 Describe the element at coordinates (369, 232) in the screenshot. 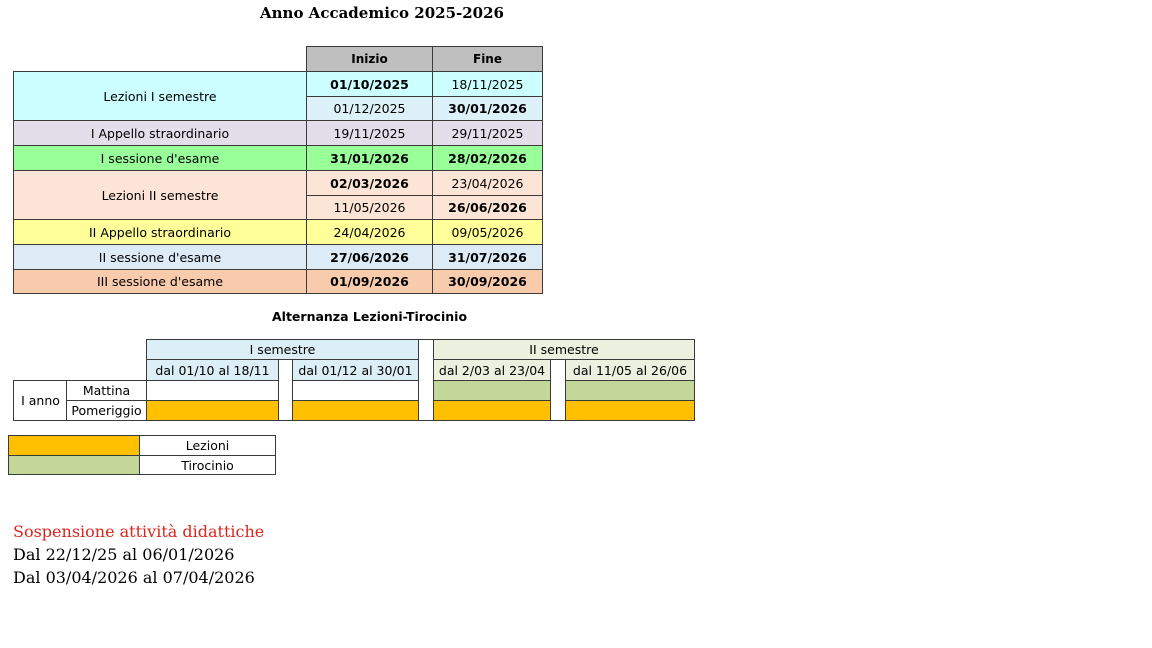

I see `row-start: 24/04/2026` at that location.